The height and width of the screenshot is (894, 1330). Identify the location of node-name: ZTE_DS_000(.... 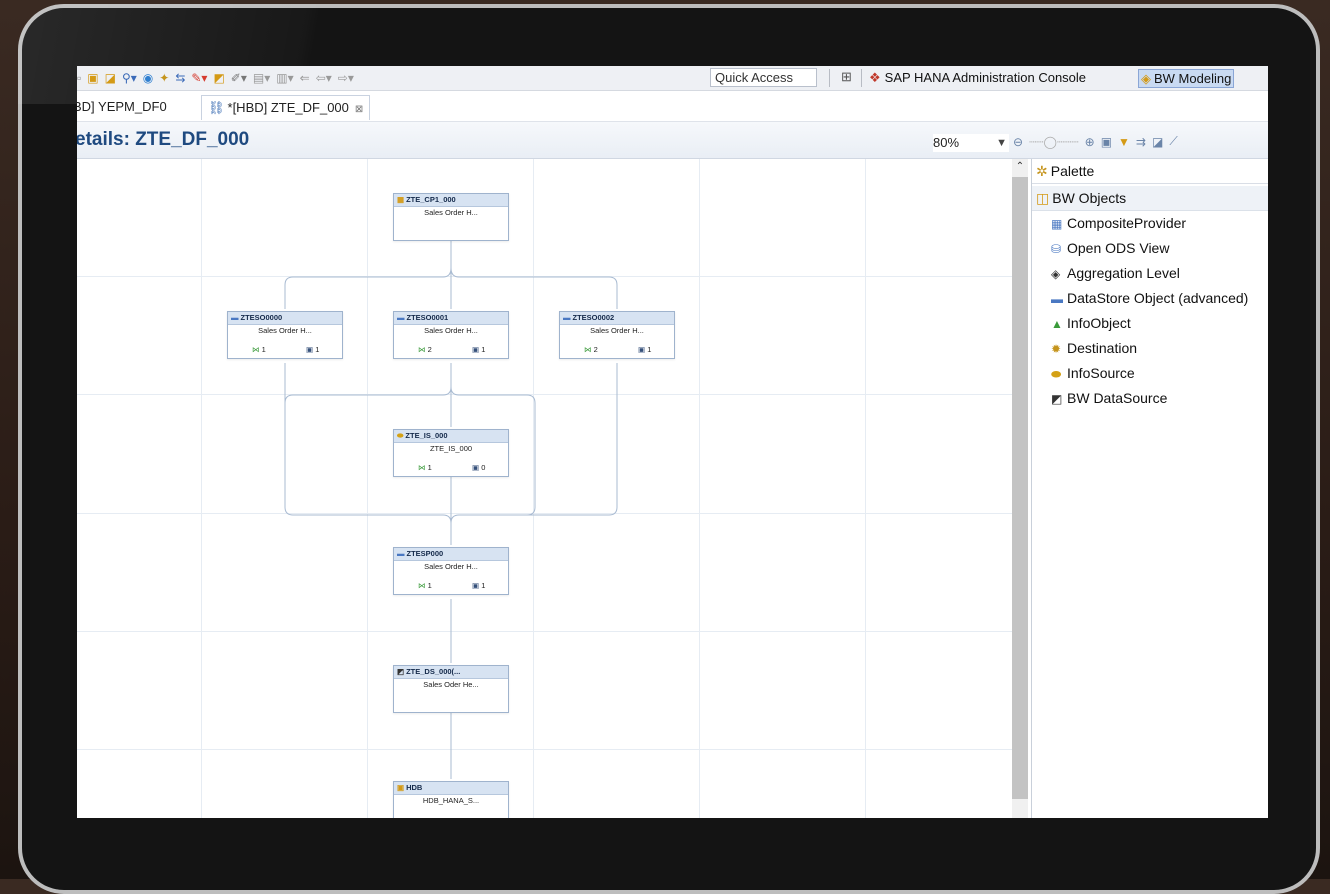
(433, 671).